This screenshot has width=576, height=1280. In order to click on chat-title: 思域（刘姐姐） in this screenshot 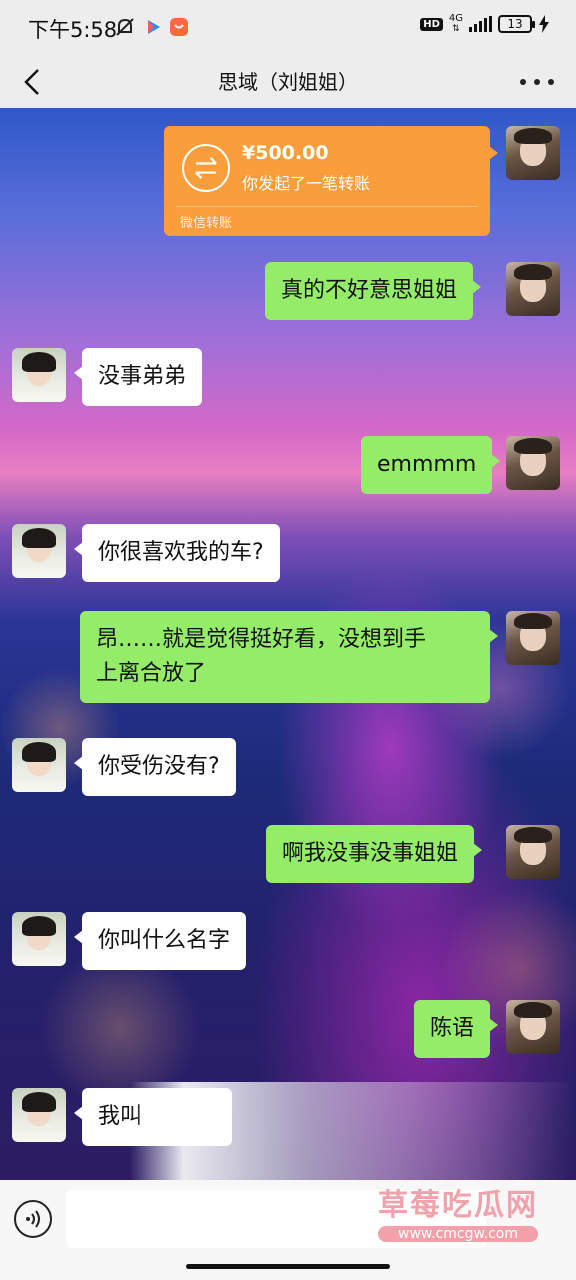, I will do `click(288, 82)`.